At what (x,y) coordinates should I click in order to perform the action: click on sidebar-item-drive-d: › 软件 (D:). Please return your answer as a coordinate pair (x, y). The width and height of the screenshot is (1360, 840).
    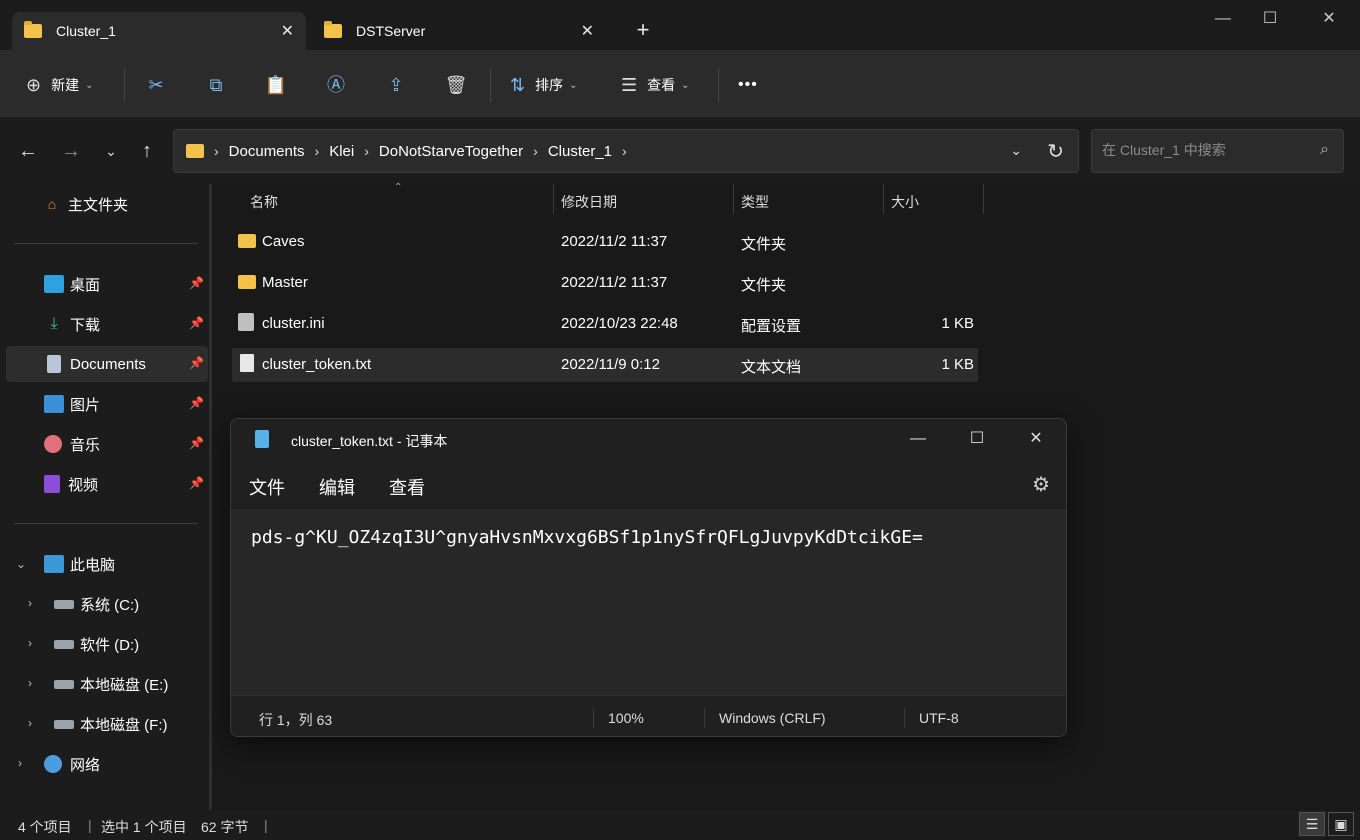
    Looking at the image, I should click on (107, 644).